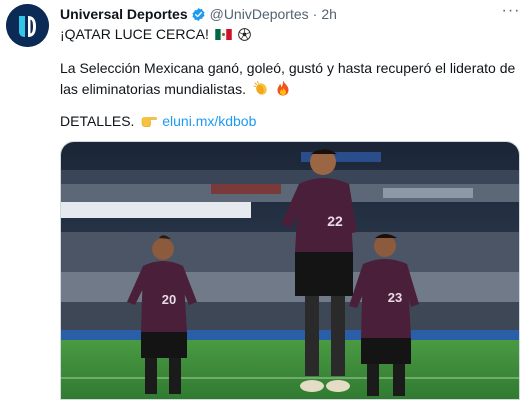 This screenshot has width=528, height=400. What do you see at coordinates (511, 13) in the screenshot?
I see `more-options-icon: ···` at bounding box center [511, 13].